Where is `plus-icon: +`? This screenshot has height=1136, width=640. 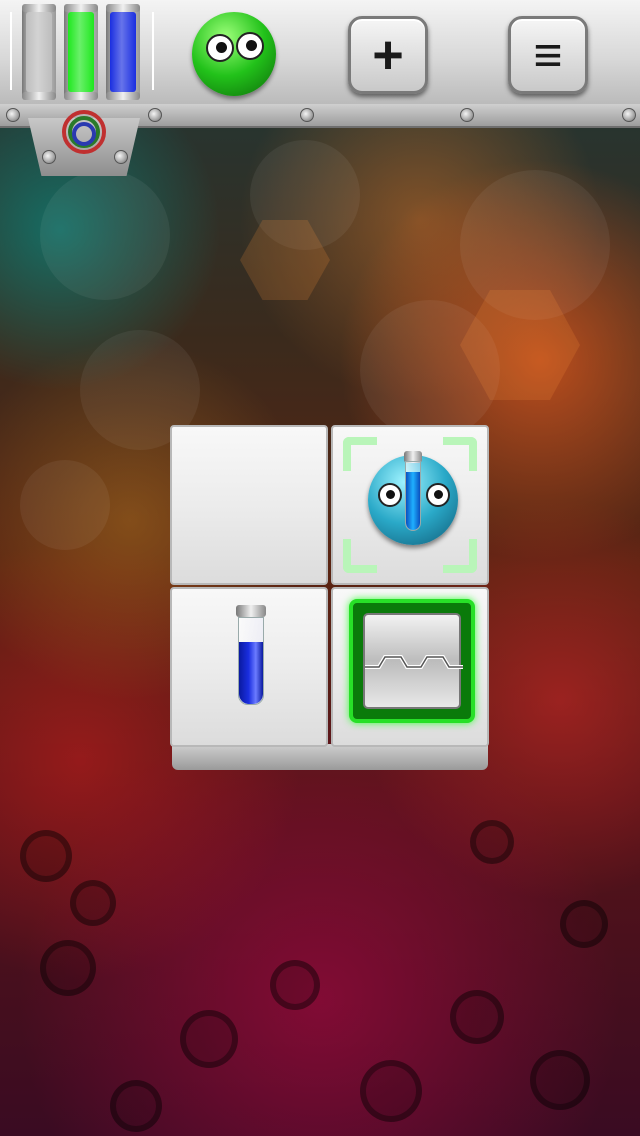
plus-icon: + is located at coordinates (388, 55).